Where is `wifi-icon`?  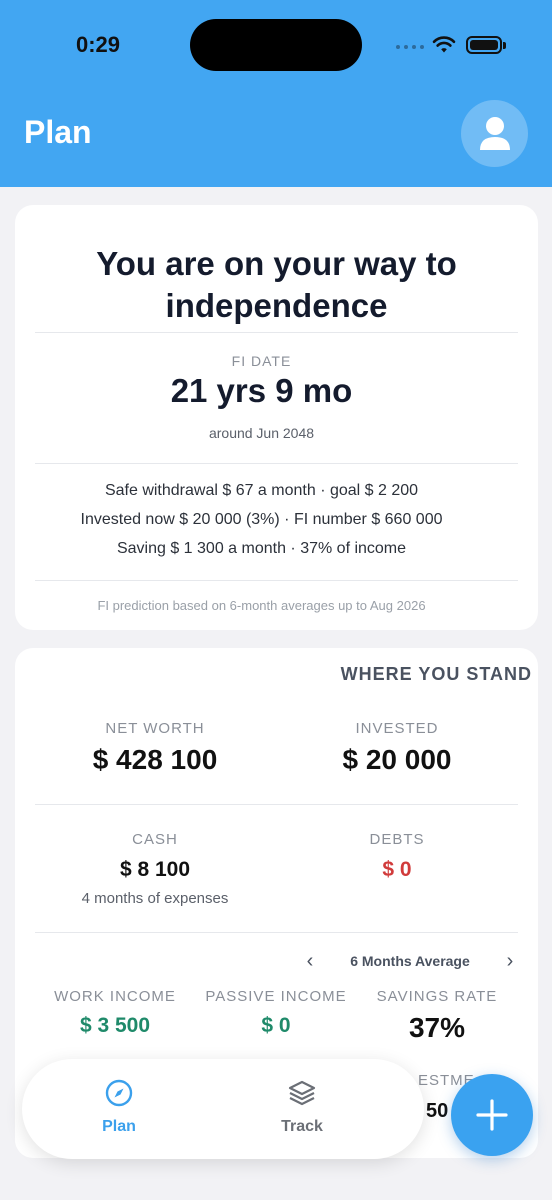
wifi-icon is located at coordinates (444, 44).